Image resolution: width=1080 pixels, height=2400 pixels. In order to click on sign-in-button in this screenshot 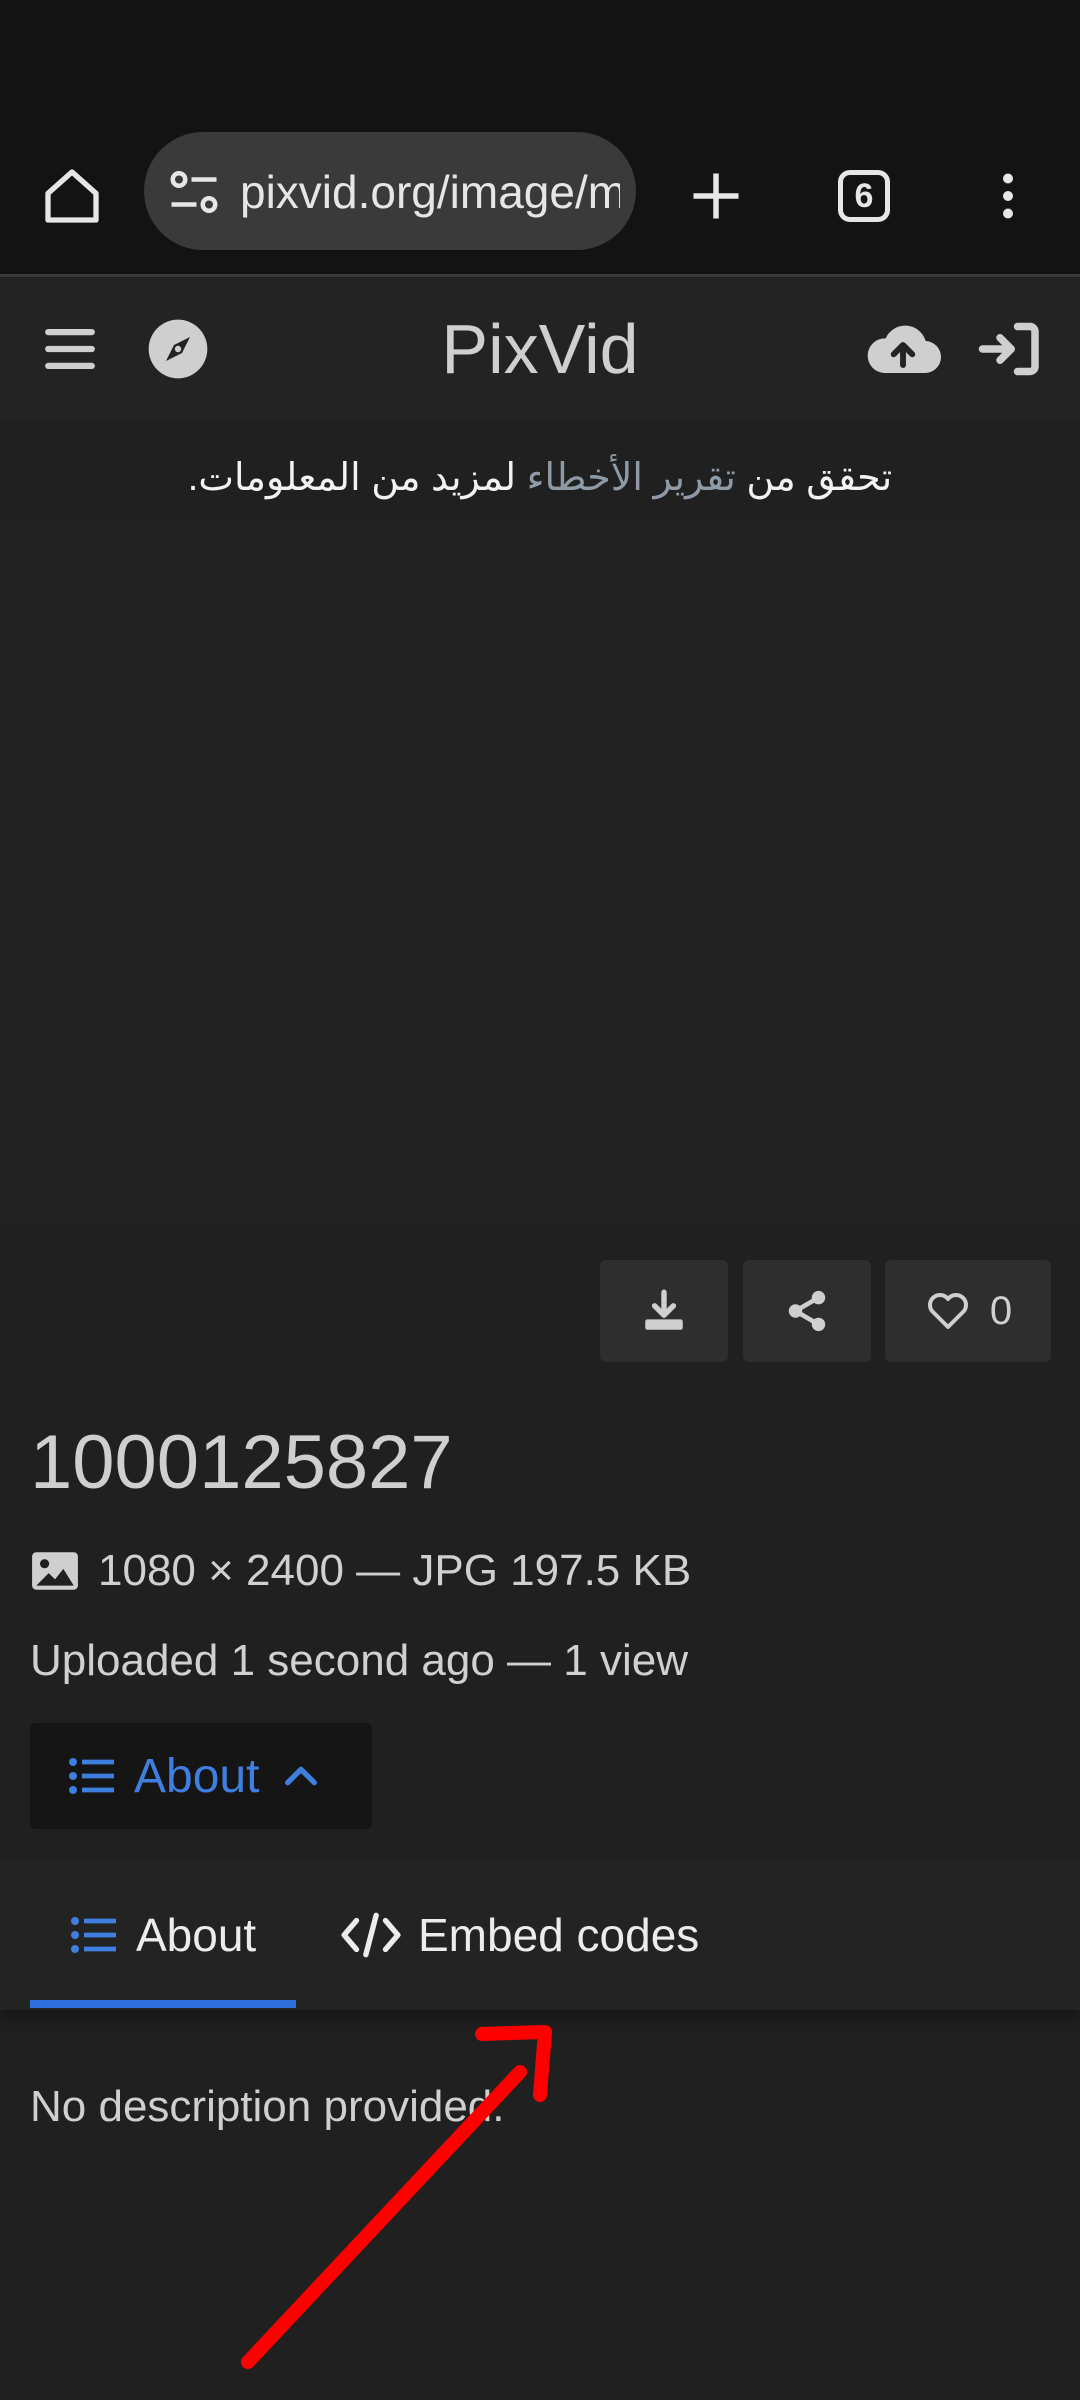, I will do `click(1010, 349)`.